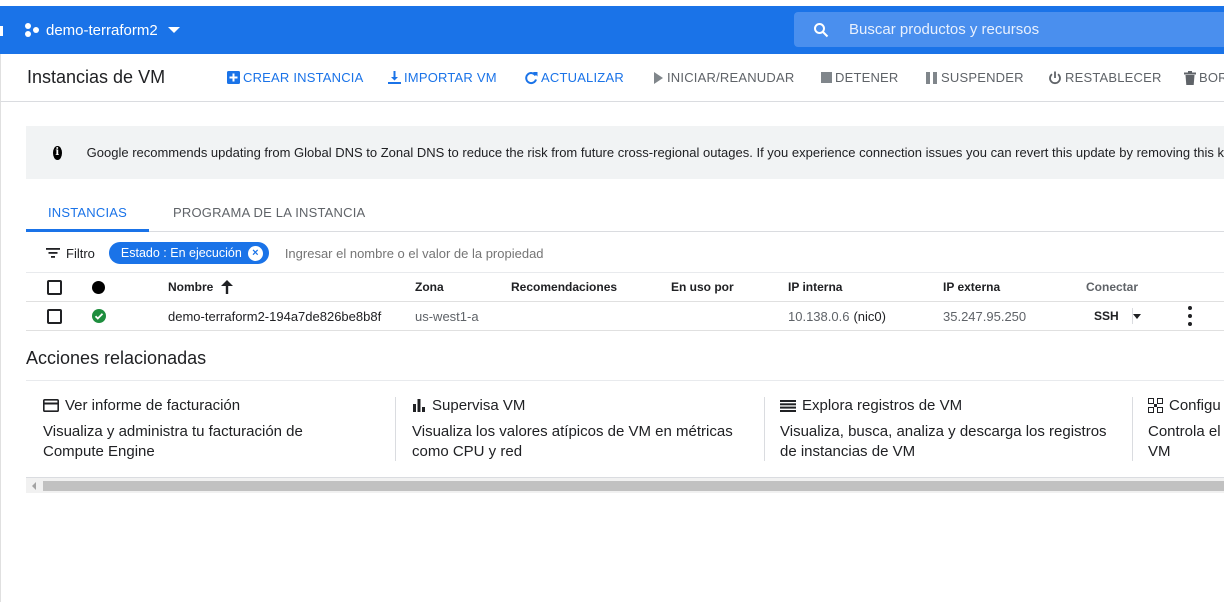 The height and width of the screenshot is (602, 1224). I want to click on running-status-icon, so click(99, 316).